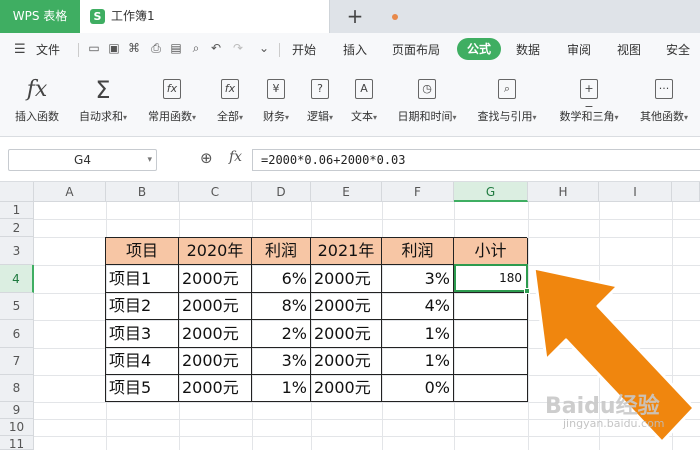 Image resolution: width=700 pixels, height=450 pixels. I want to click on print-icon: ⎙, so click(156, 48).